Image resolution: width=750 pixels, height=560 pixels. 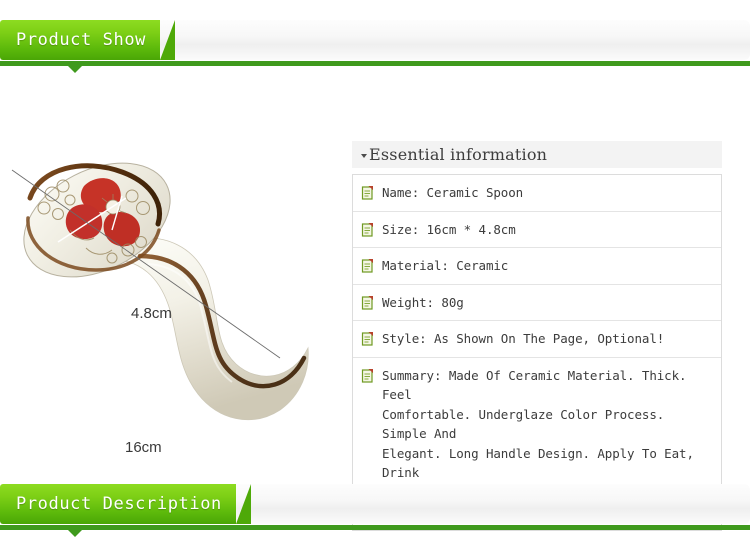 I want to click on product-description-banner: Product Description, so click(x=375, y=510).